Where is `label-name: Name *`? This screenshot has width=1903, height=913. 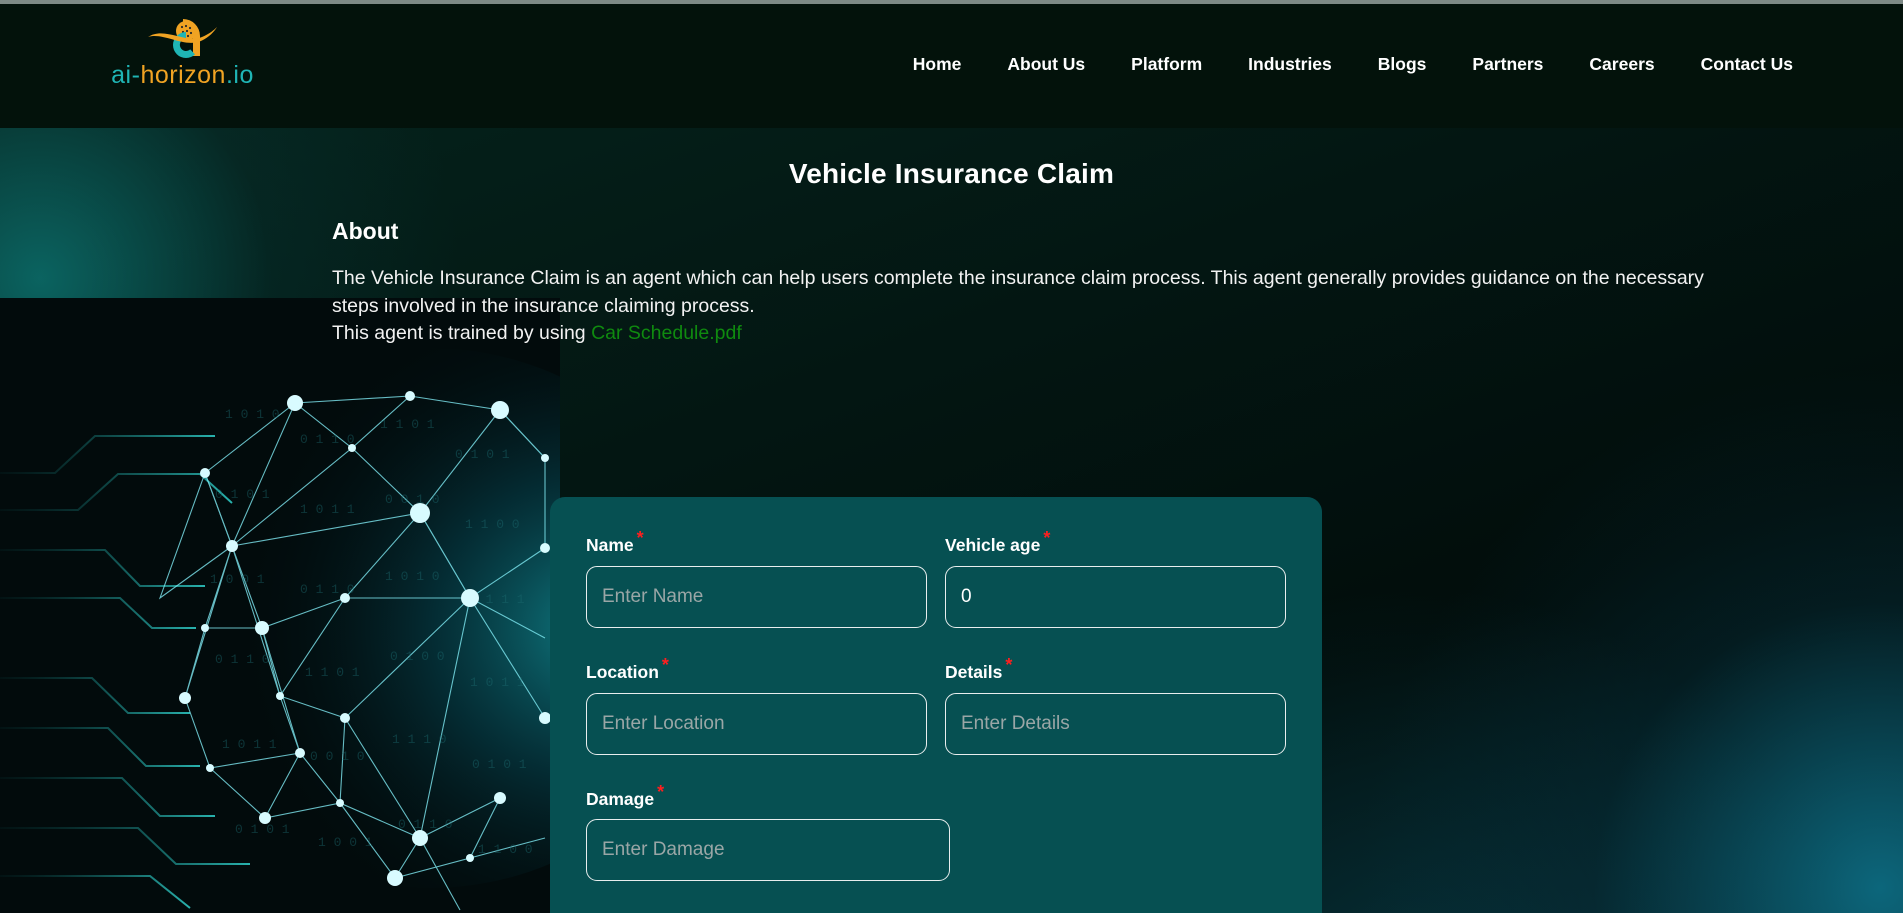 label-name: Name * is located at coordinates (756, 542).